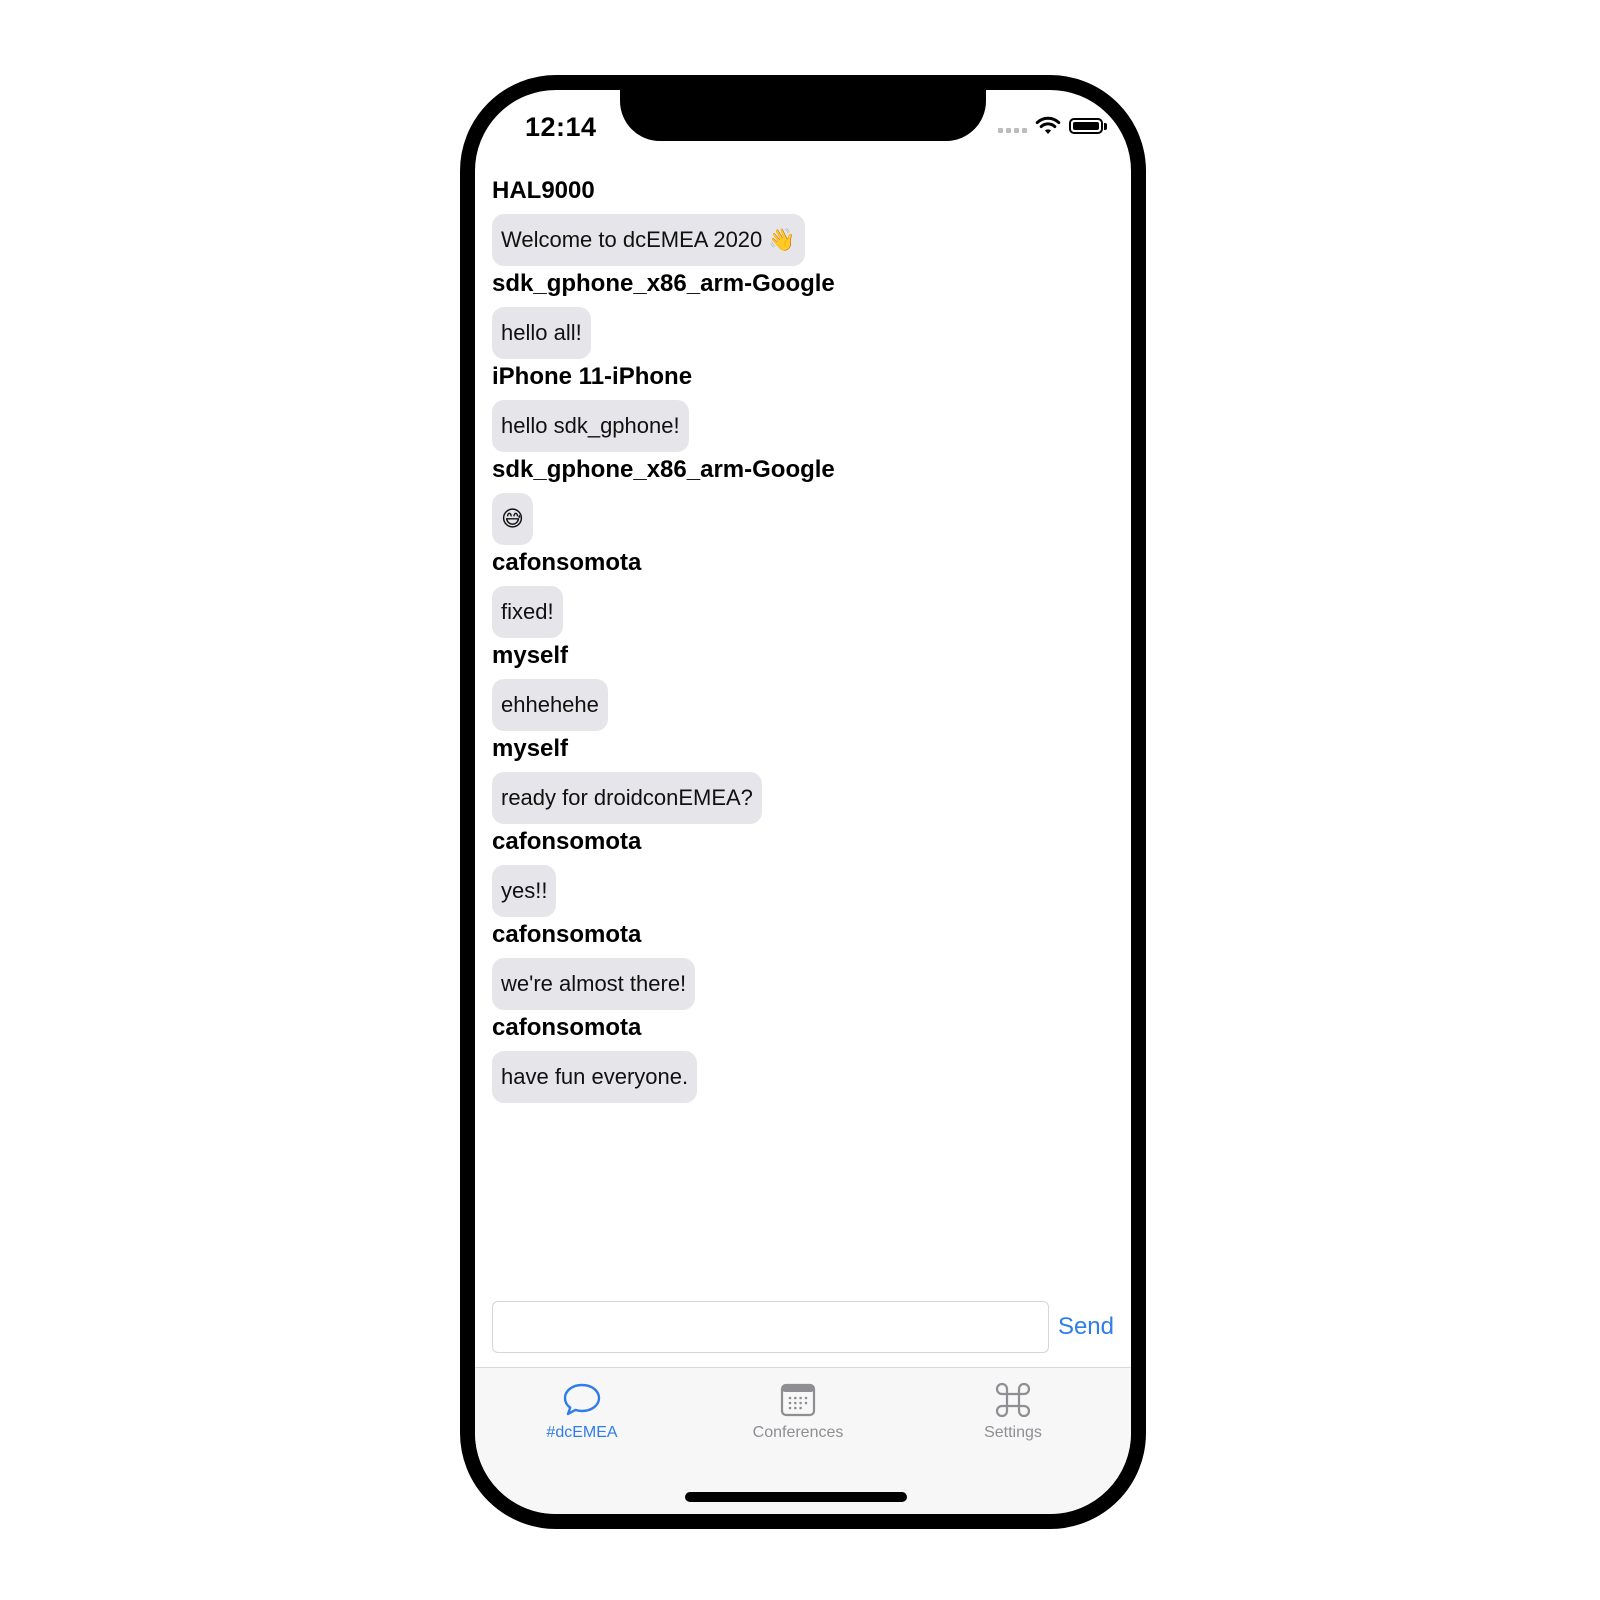 This screenshot has width=1600, height=1600. Describe the element at coordinates (512, 519) in the screenshot. I see `message-bubble: 😅` at that location.